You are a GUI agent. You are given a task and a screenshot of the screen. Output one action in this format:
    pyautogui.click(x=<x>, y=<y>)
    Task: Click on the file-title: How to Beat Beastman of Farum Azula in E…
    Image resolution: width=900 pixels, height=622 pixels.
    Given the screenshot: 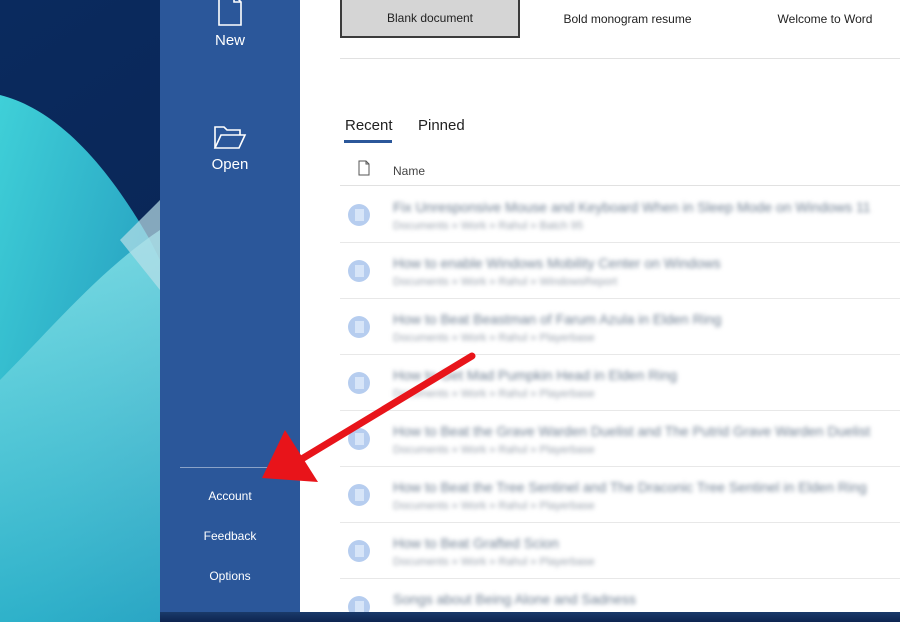 What is the action you would take?
    pyautogui.click(x=557, y=319)
    